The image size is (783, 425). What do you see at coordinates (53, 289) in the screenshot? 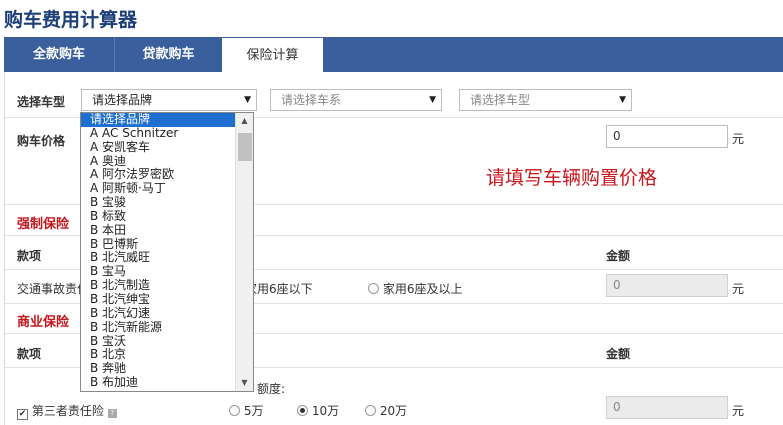
I see `traffic-liability-label: 交通事故责任` at bounding box center [53, 289].